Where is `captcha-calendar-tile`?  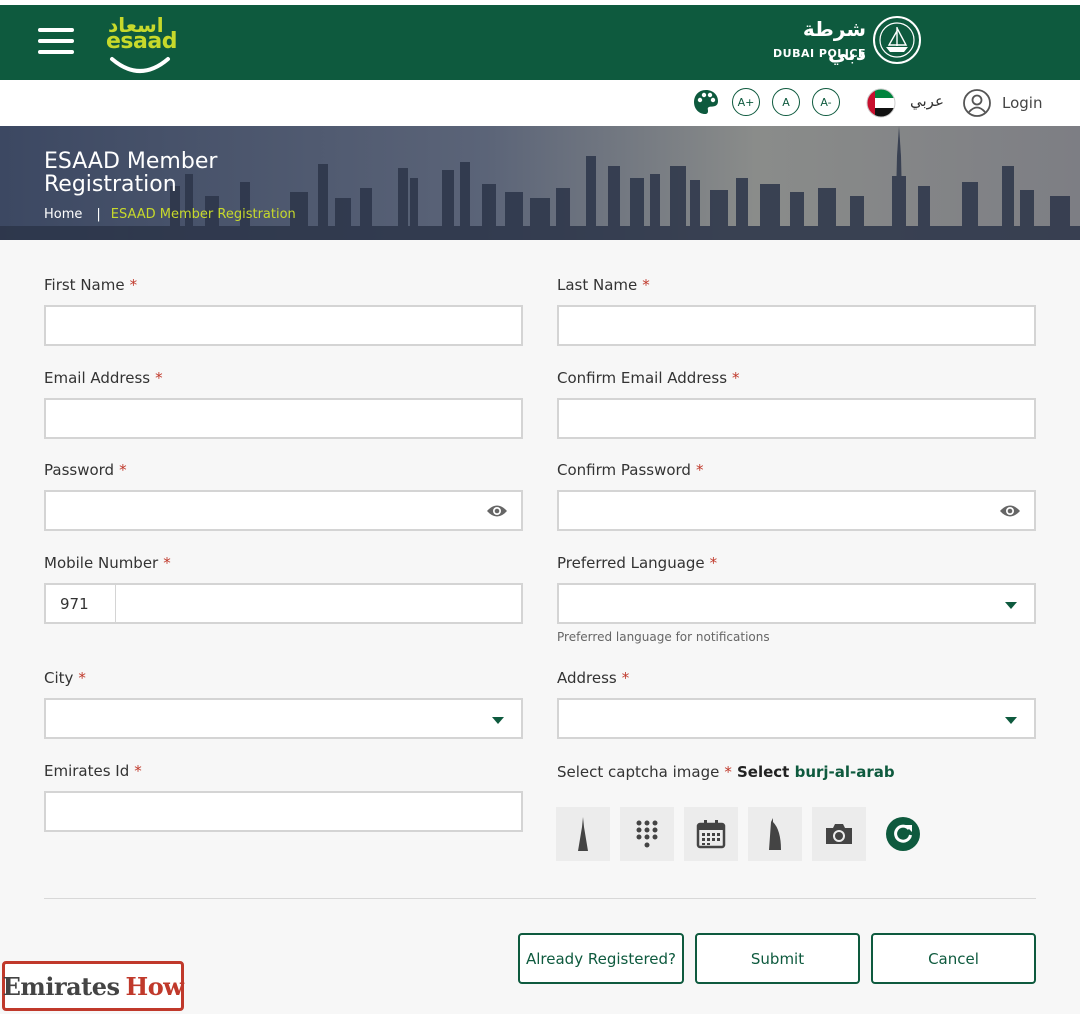
captcha-calendar-tile is located at coordinates (711, 834).